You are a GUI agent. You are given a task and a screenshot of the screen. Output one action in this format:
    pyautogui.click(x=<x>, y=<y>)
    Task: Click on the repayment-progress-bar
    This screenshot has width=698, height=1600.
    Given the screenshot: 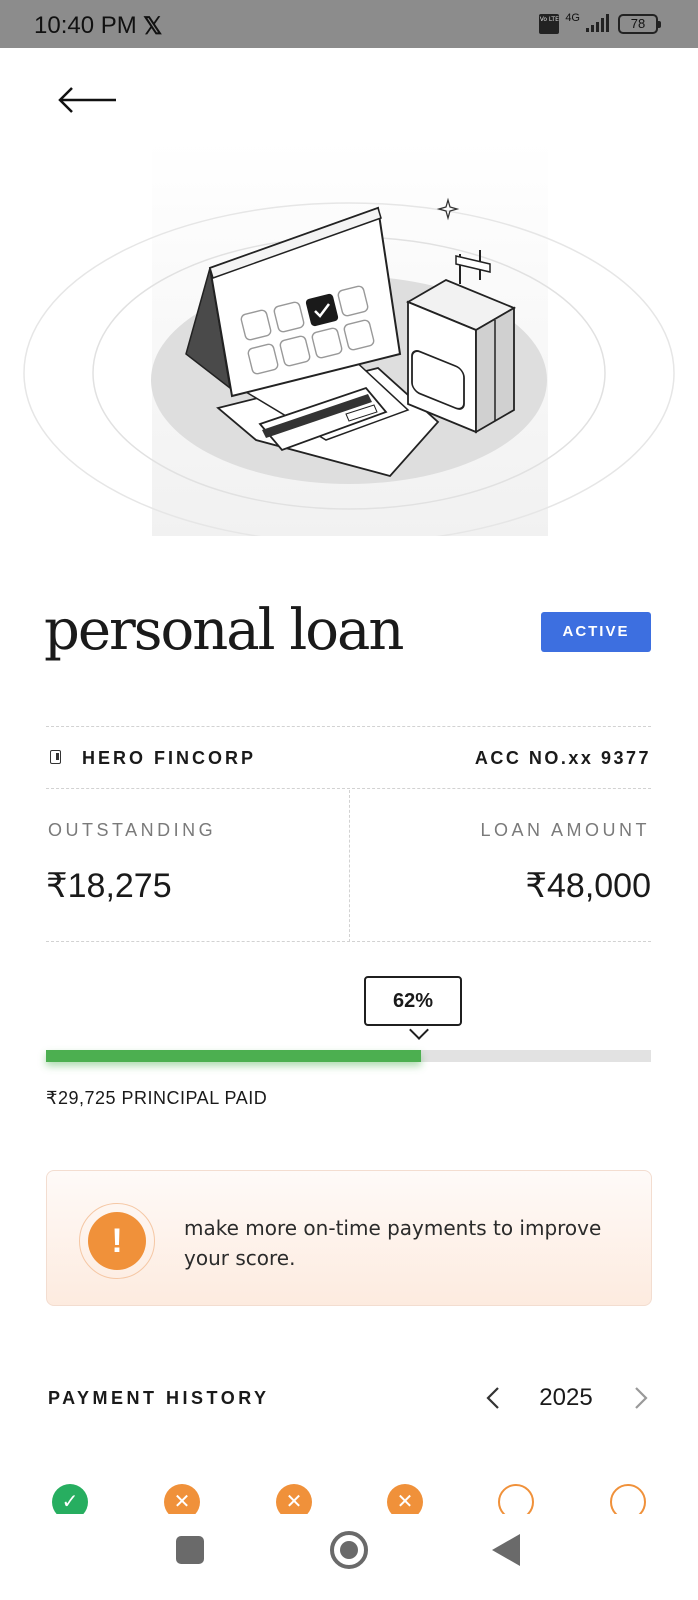 What is the action you would take?
    pyautogui.click(x=348, y=1056)
    